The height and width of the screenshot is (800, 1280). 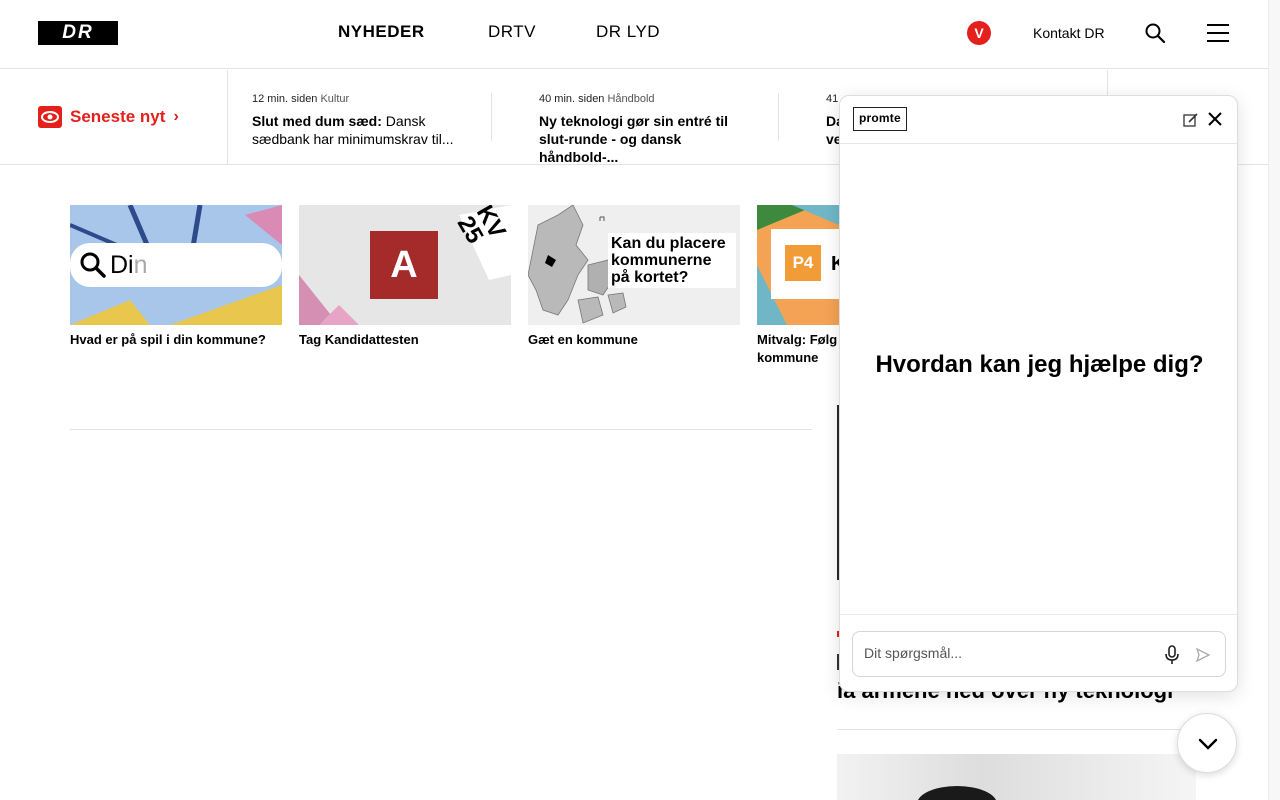 I want to click on nav-dr-lyd: DR LYD, so click(x=628, y=32).